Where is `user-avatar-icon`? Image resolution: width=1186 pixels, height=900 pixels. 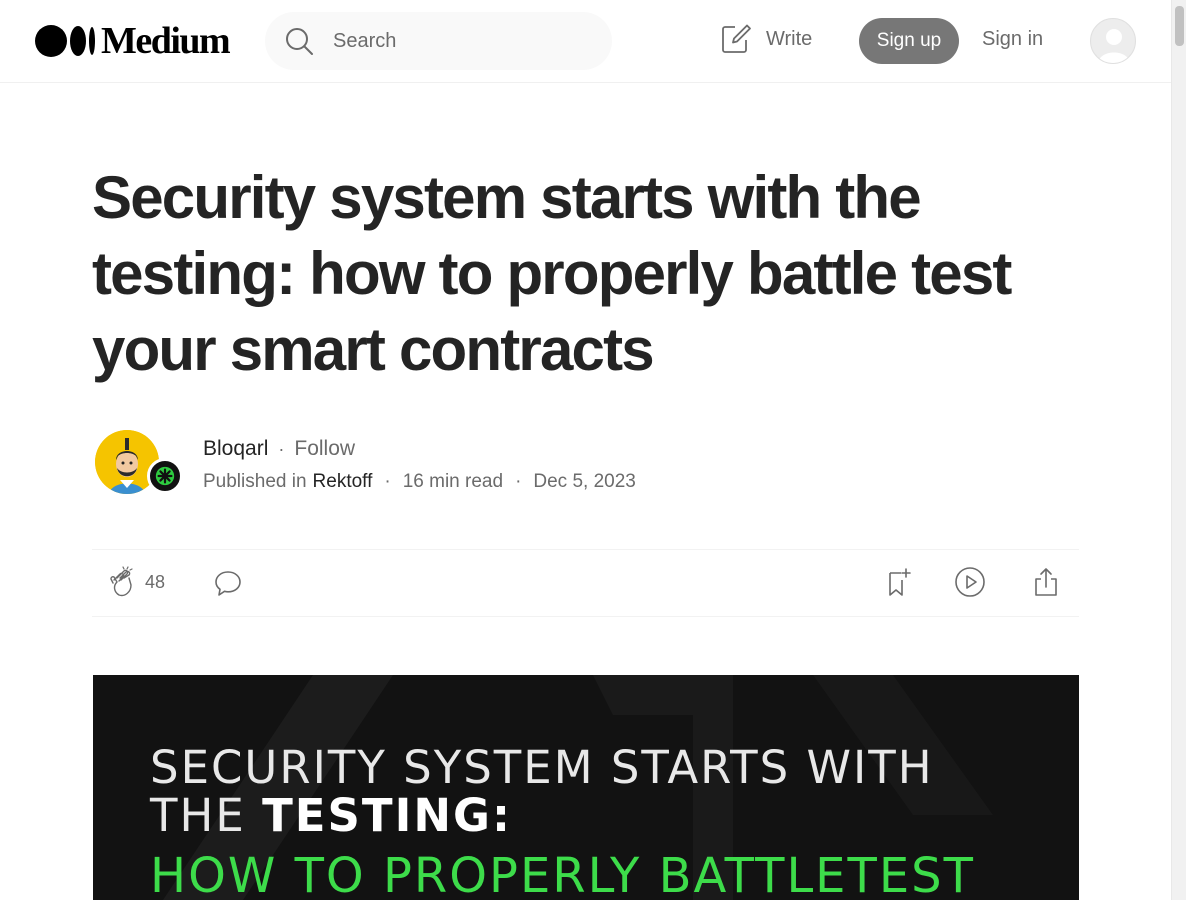 user-avatar-icon is located at coordinates (1113, 41).